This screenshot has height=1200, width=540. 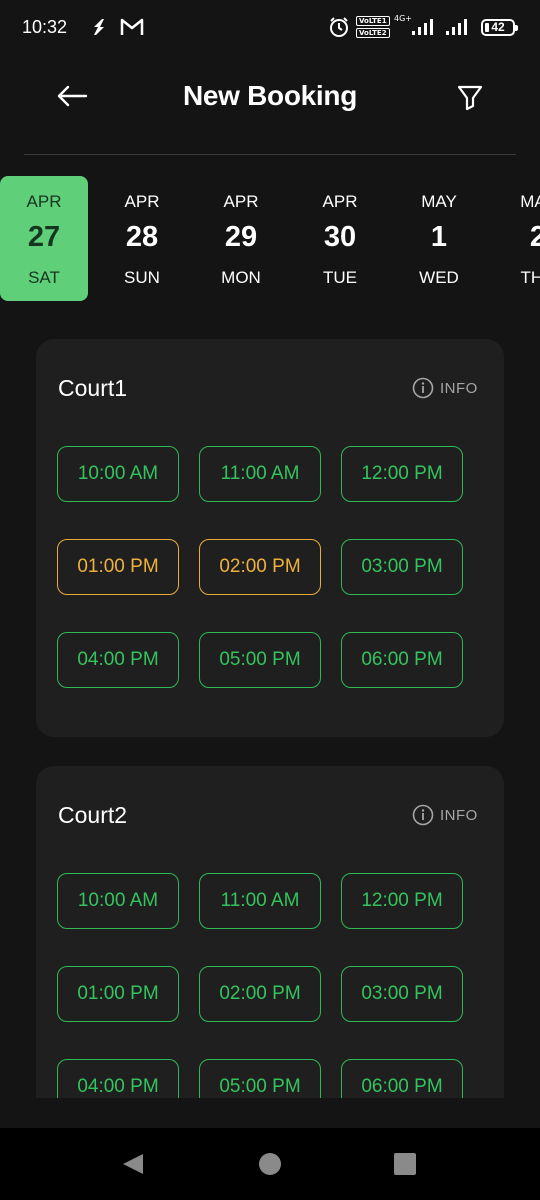 I want to click on date-item-apr-28: APR 28 SUN, so click(x=142, y=238).